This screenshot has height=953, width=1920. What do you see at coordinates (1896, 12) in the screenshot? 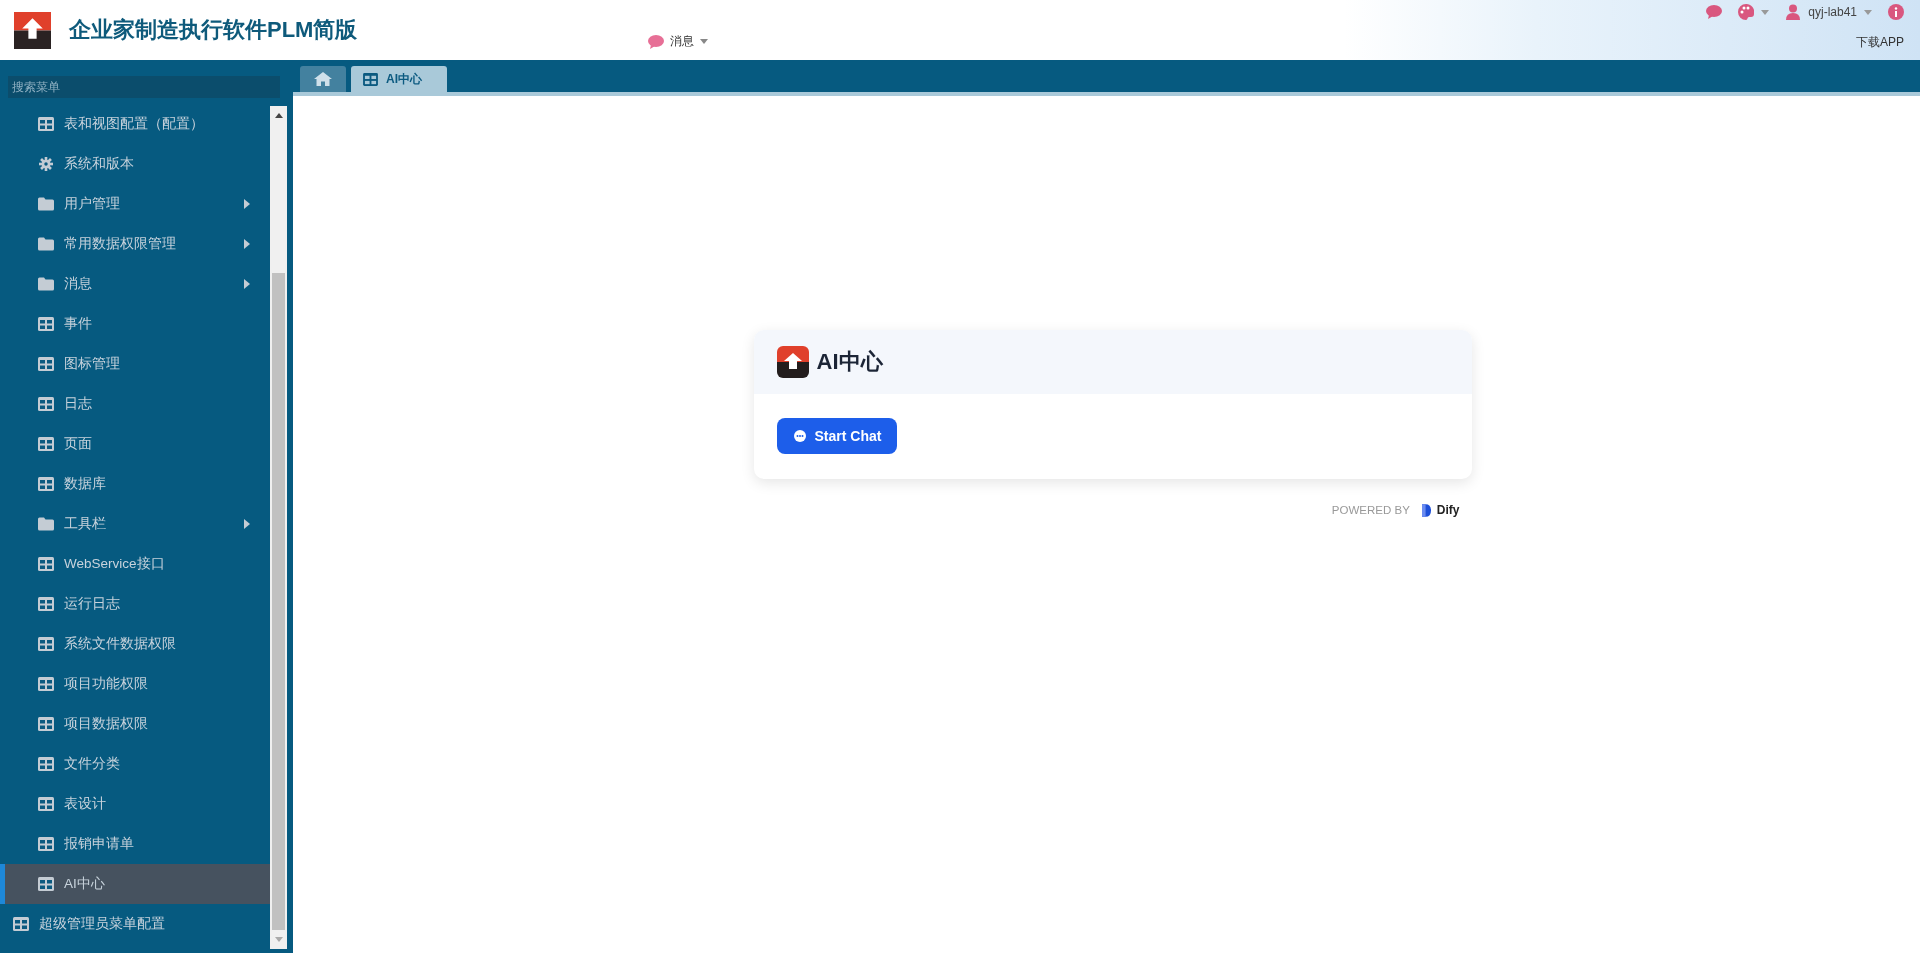
I see `info-icon` at bounding box center [1896, 12].